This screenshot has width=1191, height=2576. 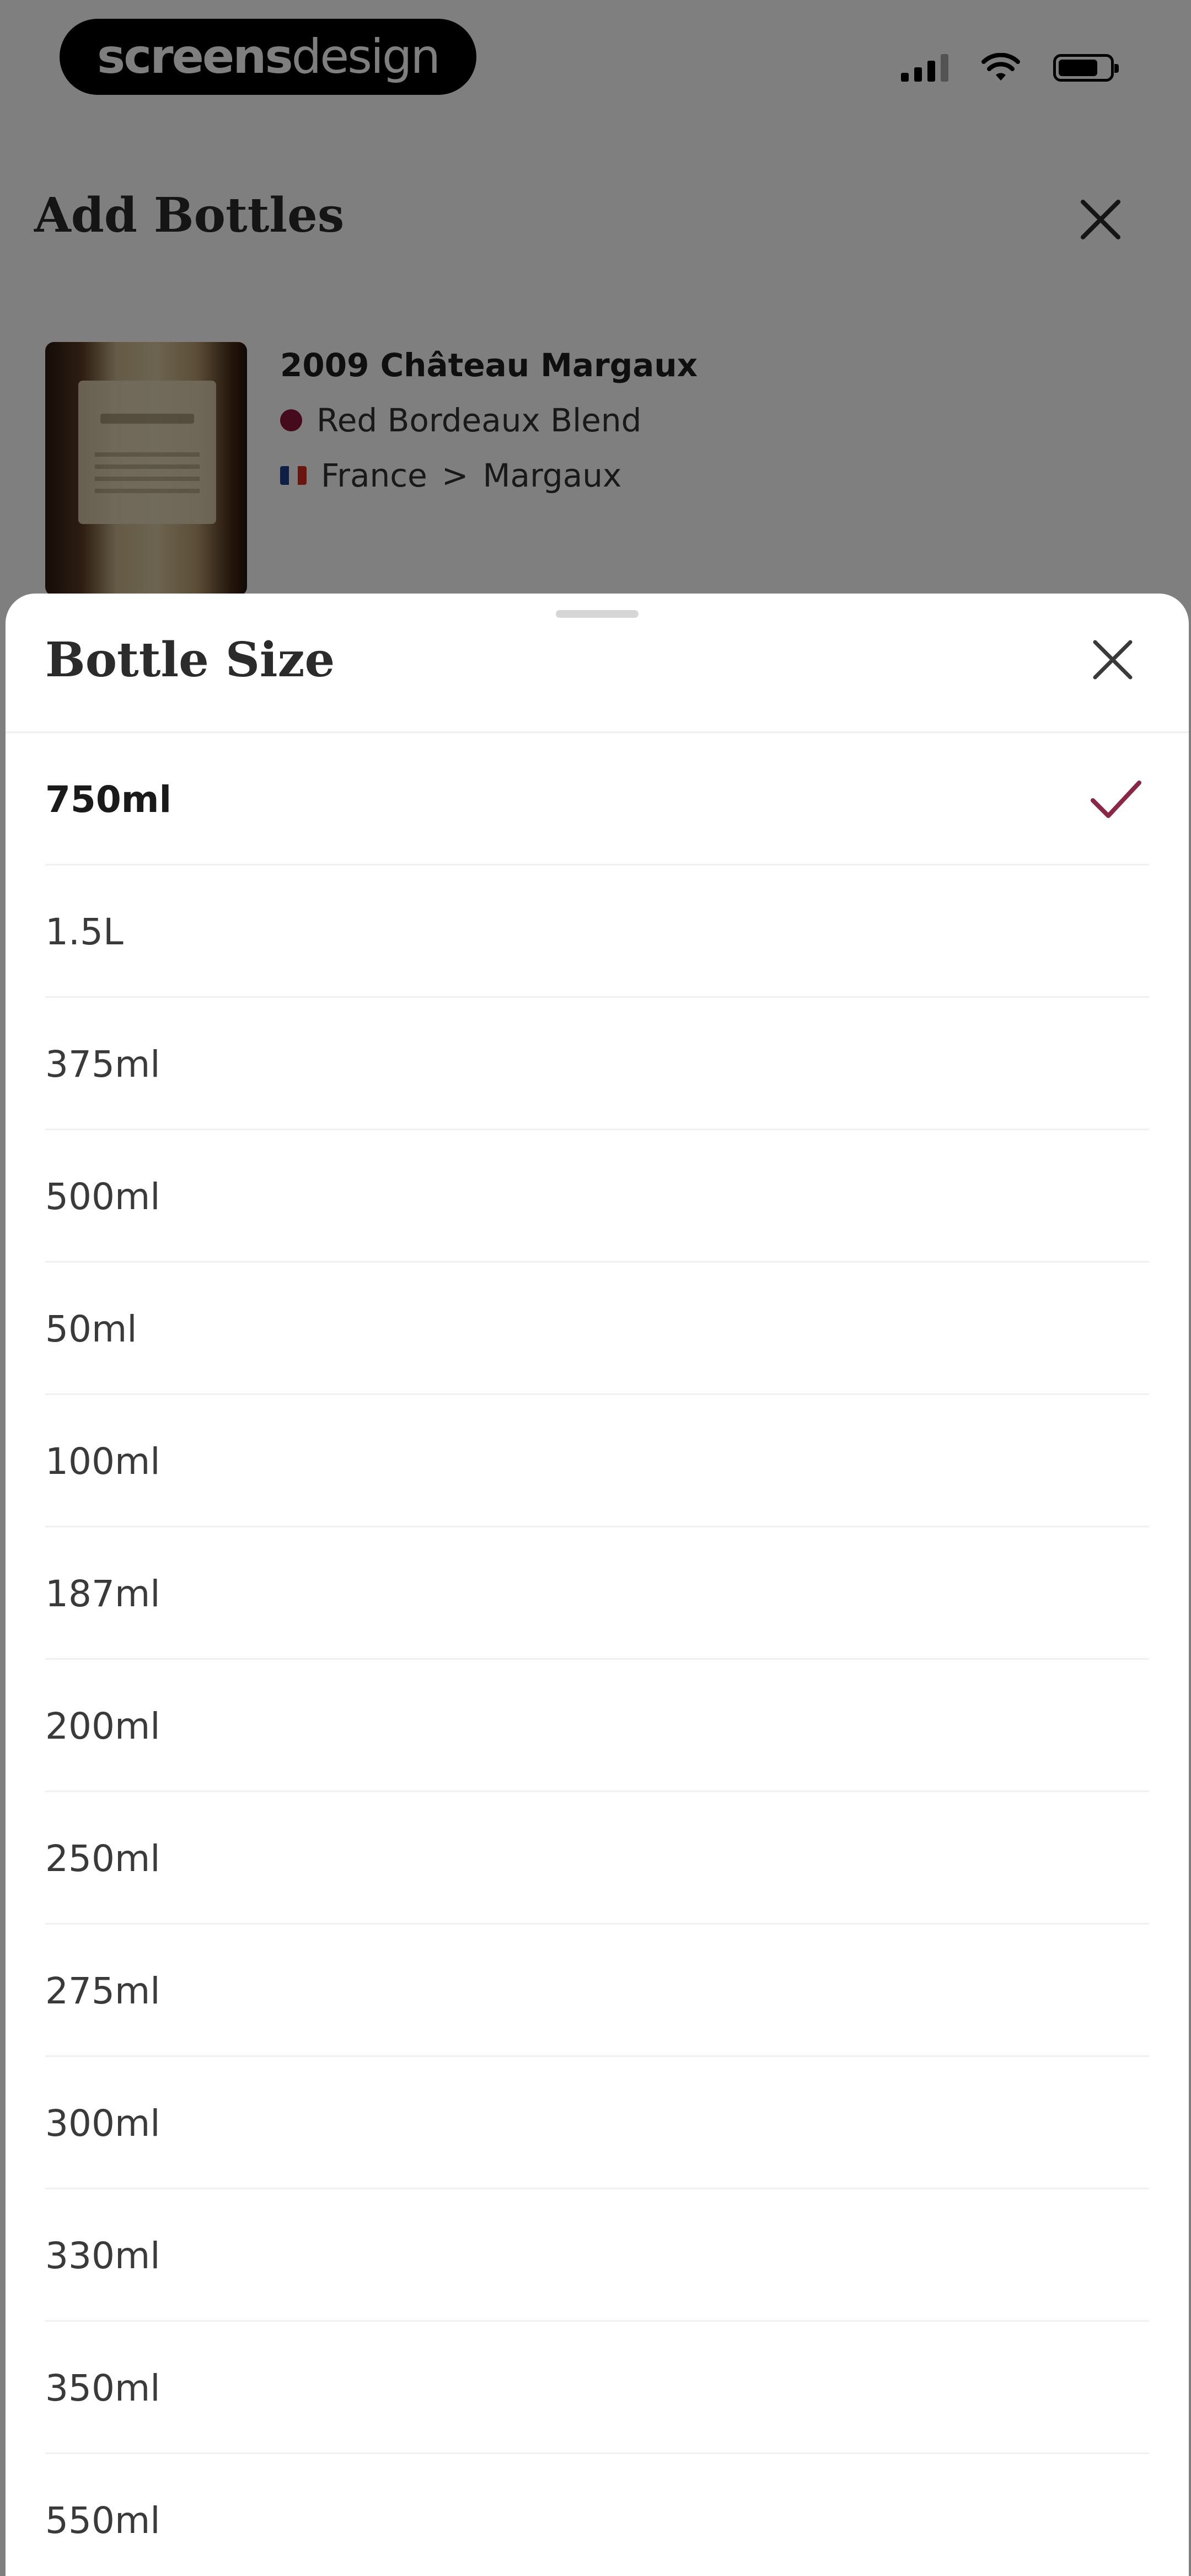 What do you see at coordinates (108, 799) in the screenshot?
I see `size-option-label: 750ml` at bounding box center [108, 799].